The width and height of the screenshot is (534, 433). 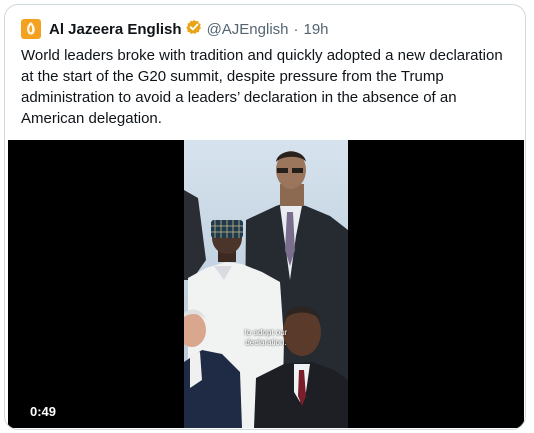 What do you see at coordinates (193, 29) in the screenshot?
I see `verified-badge-icon` at bounding box center [193, 29].